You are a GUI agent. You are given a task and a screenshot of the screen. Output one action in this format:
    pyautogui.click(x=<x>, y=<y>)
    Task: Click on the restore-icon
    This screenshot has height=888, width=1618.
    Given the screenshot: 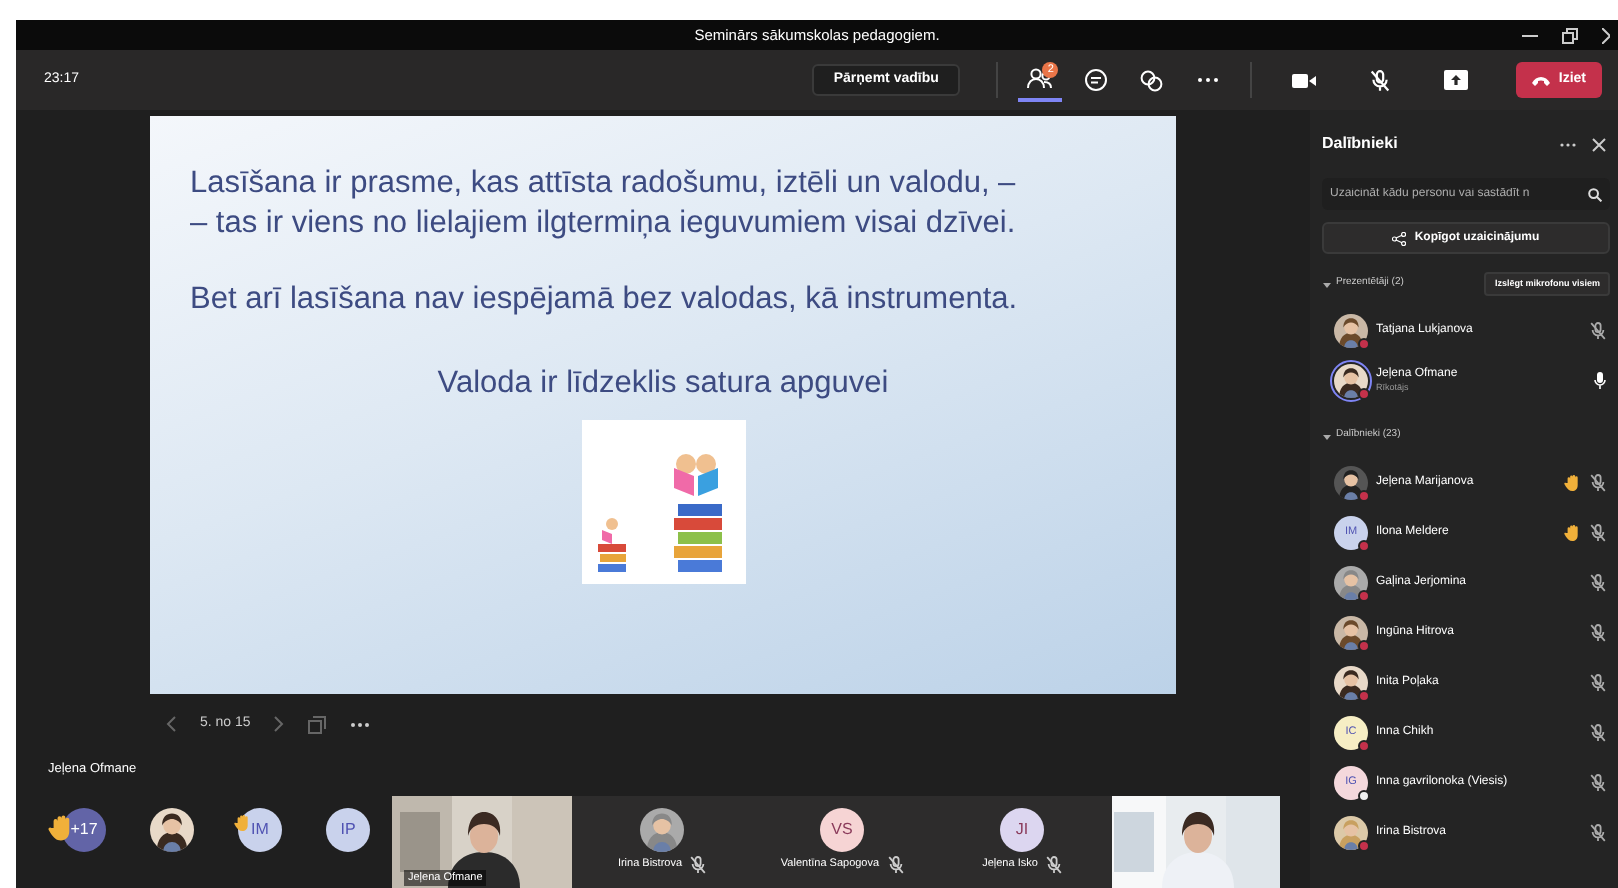 What is the action you would take?
    pyautogui.click(x=1570, y=35)
    